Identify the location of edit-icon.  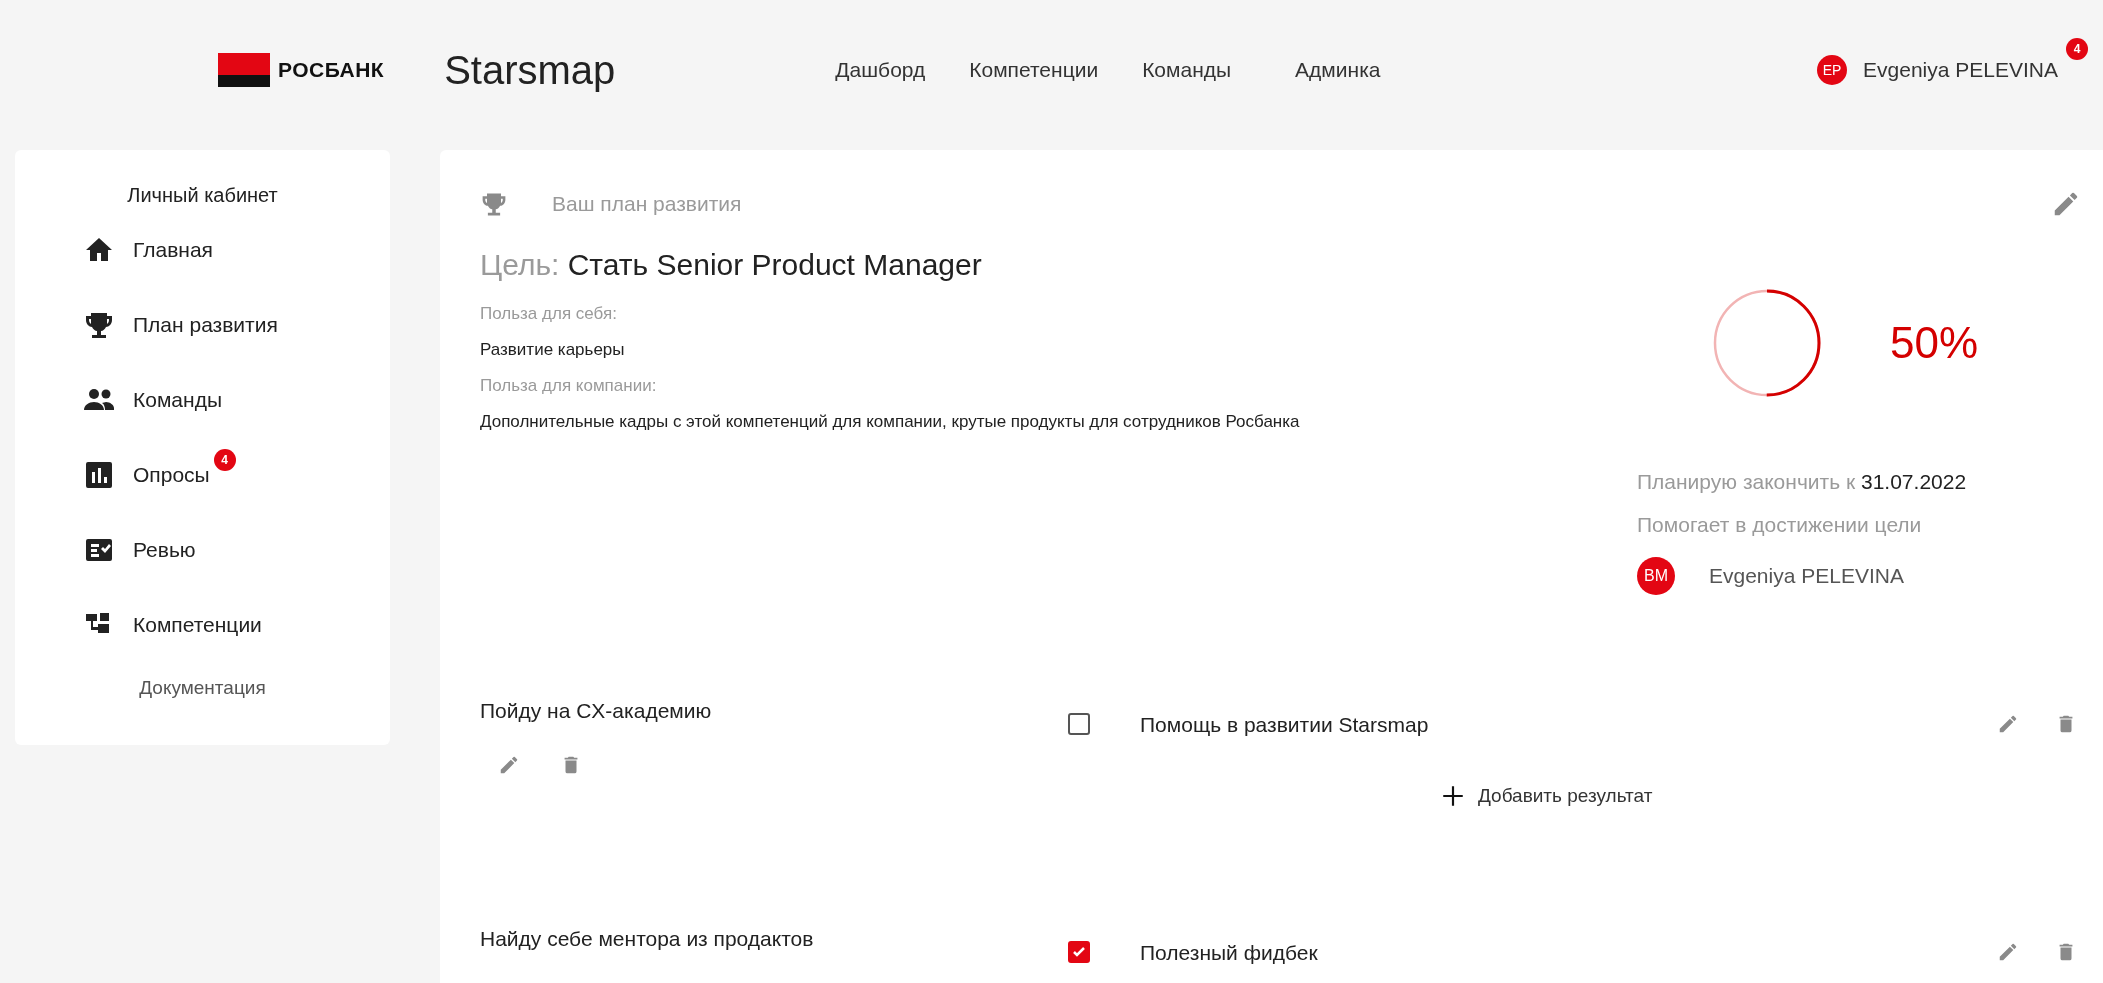
(509, 765).